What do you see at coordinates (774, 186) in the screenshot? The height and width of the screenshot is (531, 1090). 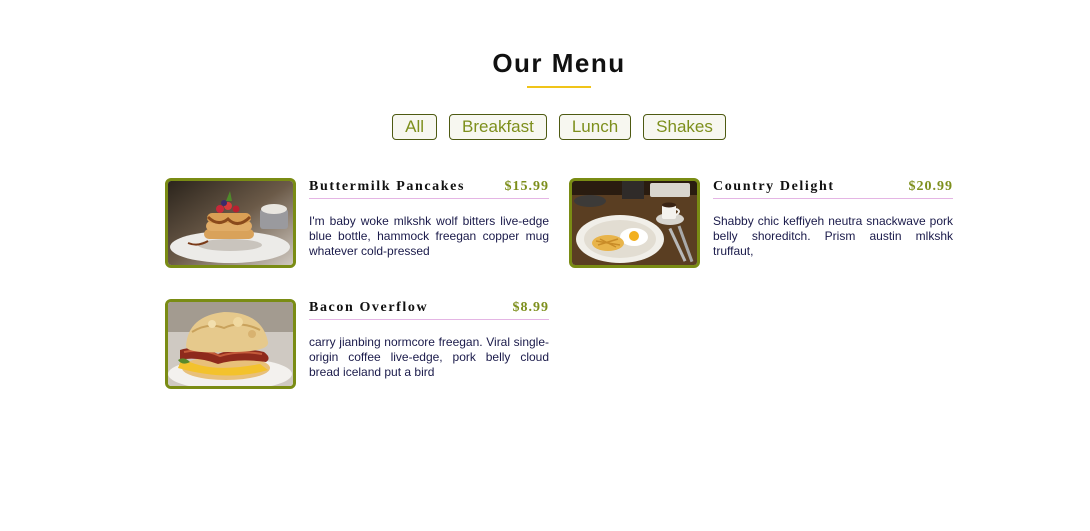 I see `menu-item-name: Country Delight` at bounding box center [774, 186].